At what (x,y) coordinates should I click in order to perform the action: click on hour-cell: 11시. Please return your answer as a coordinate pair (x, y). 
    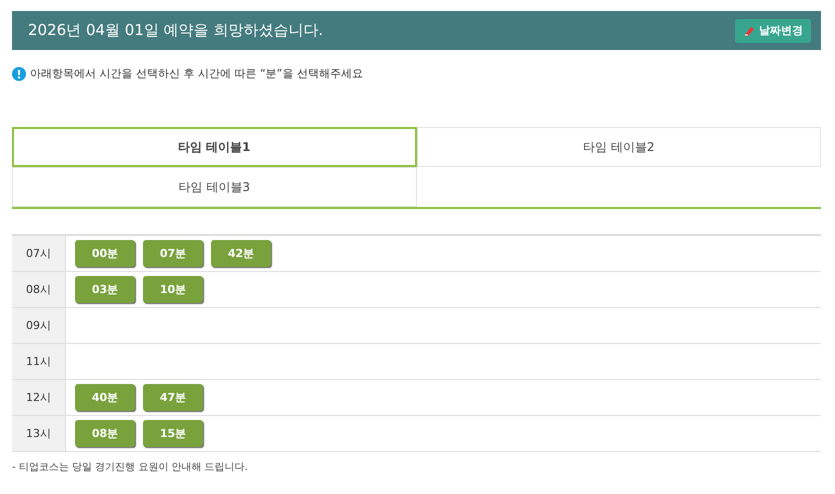
    Looking at the image, I should click on (39, 361).